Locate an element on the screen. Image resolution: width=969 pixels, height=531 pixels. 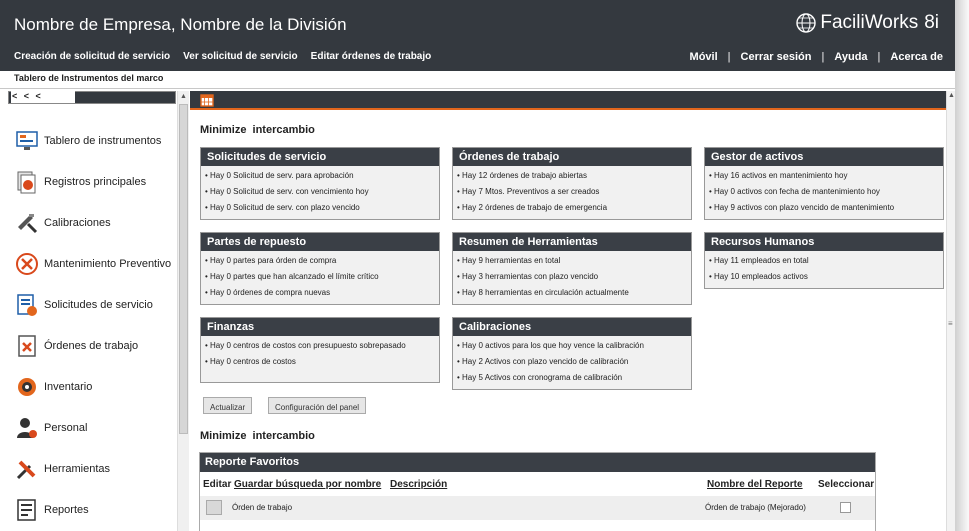
sidebar-item-label: Herramientas is located at coordinates (77, 469).